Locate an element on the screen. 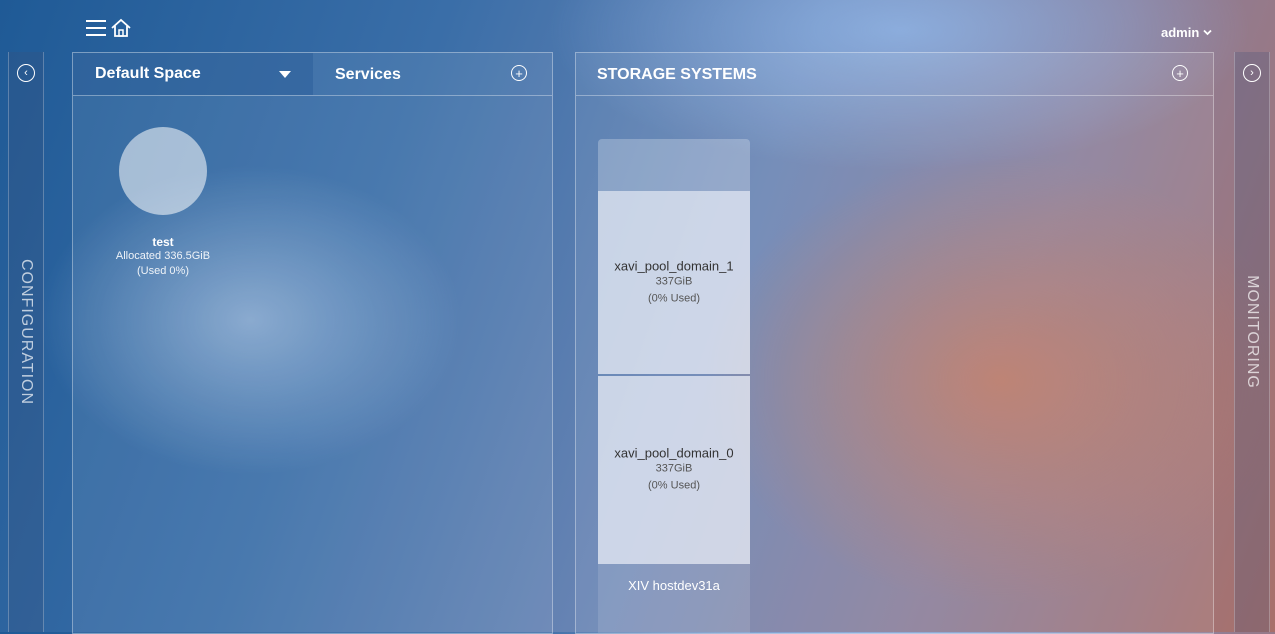 This screenshot has height=634, width=1275. service-allocated: Allocated 336.5GiB is located at coordinates (163, 256).